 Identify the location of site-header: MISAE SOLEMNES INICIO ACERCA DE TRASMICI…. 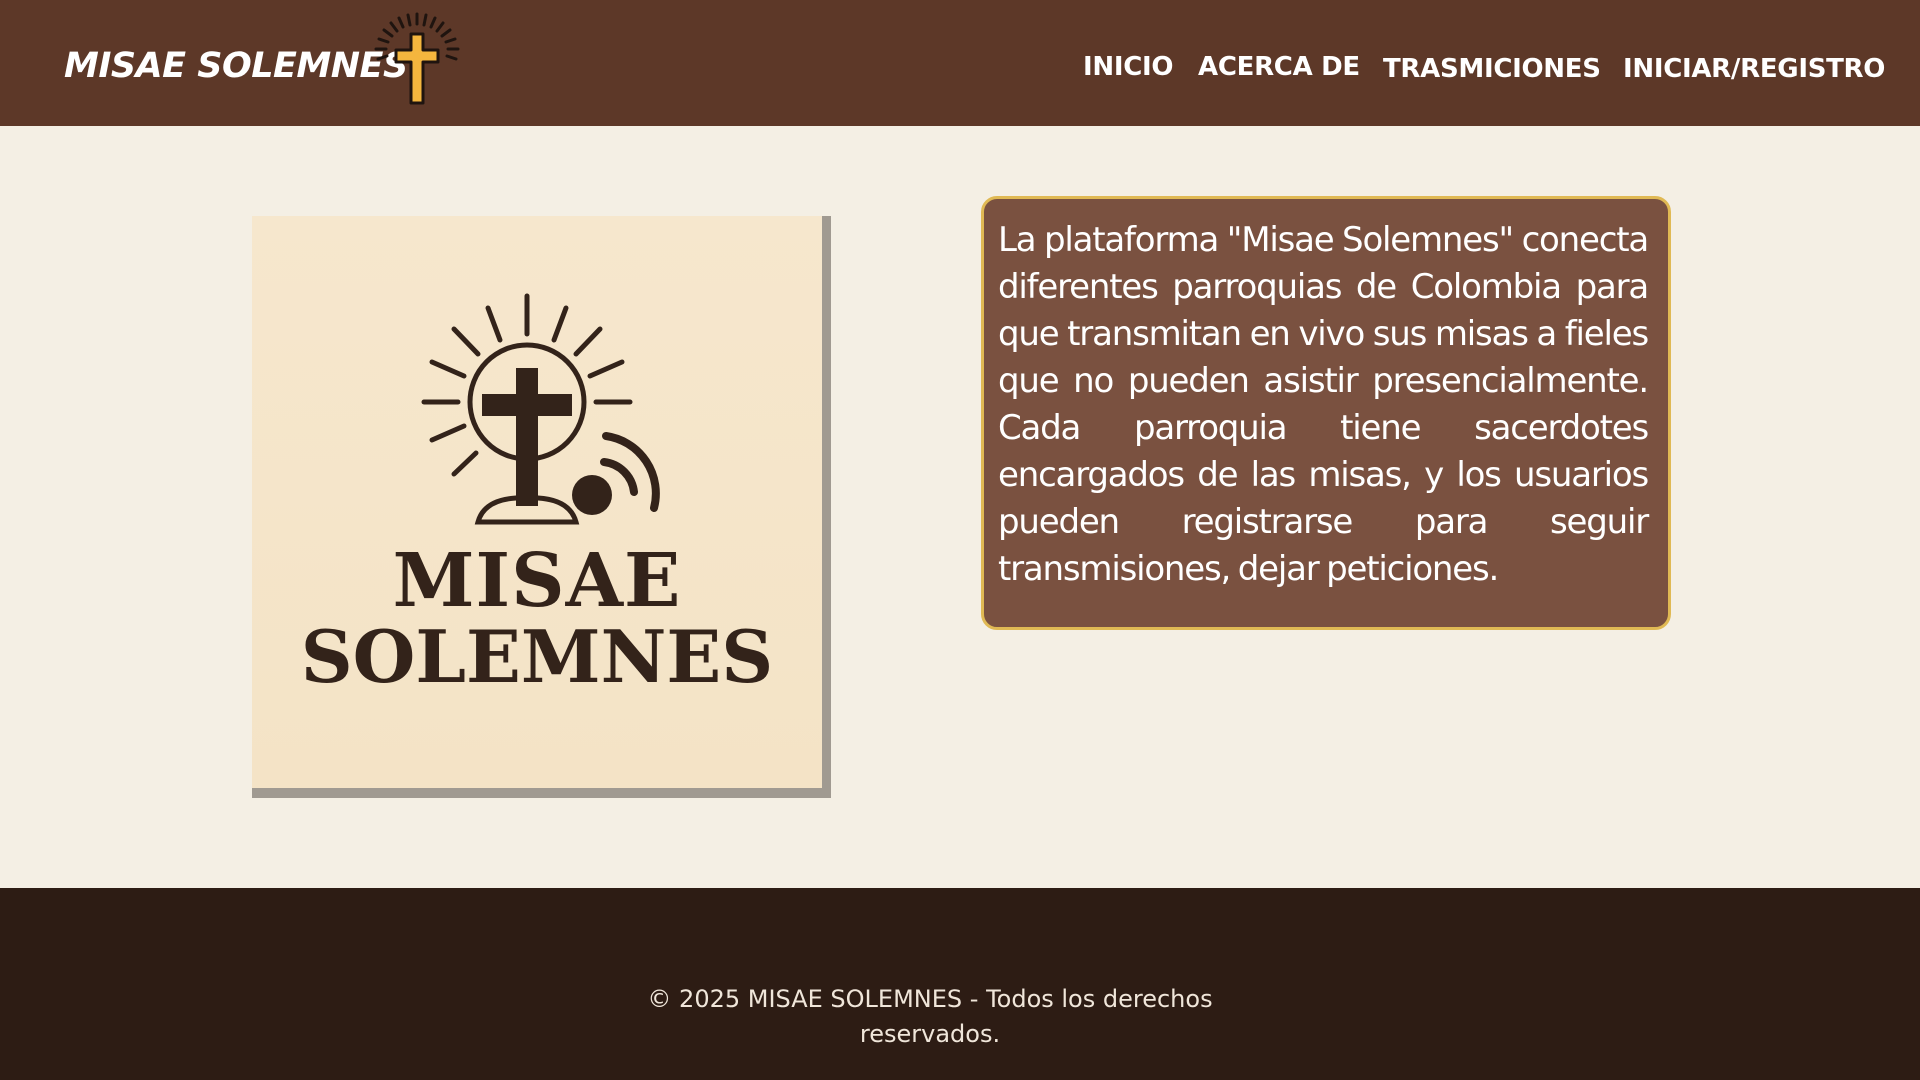
(960, 63).